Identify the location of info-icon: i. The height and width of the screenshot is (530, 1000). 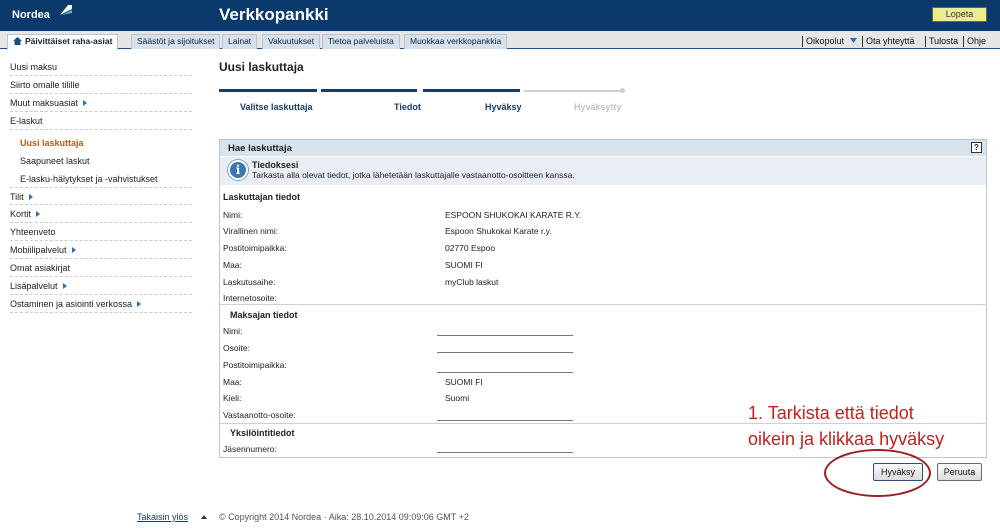
(238, 170).